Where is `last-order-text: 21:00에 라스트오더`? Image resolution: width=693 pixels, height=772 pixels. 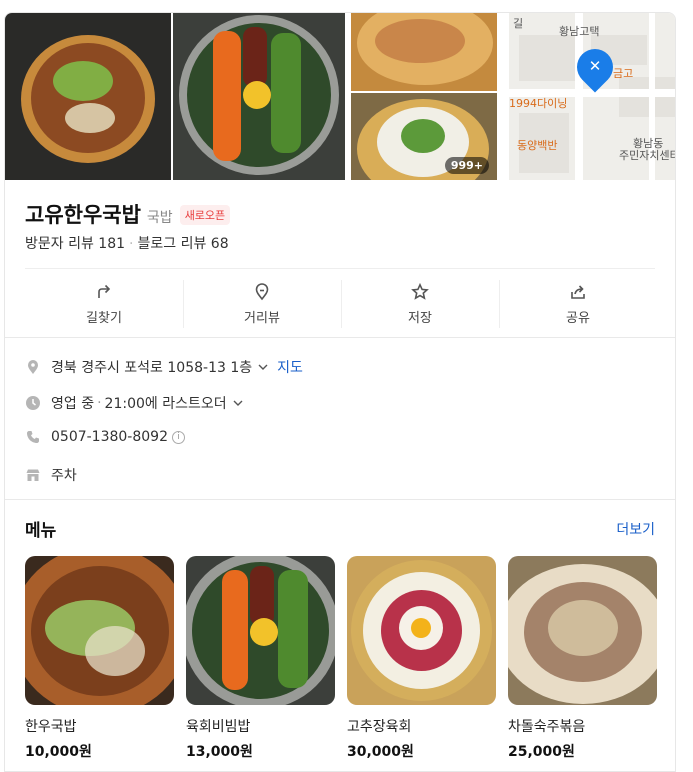 last-order-text: 21:00에 라스트오더 is located at coordinates (166, 403).